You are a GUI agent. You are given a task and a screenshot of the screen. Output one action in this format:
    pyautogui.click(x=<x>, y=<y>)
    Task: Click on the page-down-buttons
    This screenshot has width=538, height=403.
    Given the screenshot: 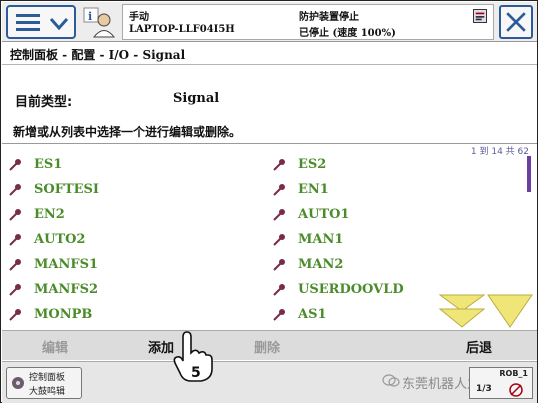 What is the action you would take?
    pyautogui.click(x=485, y=311)
    